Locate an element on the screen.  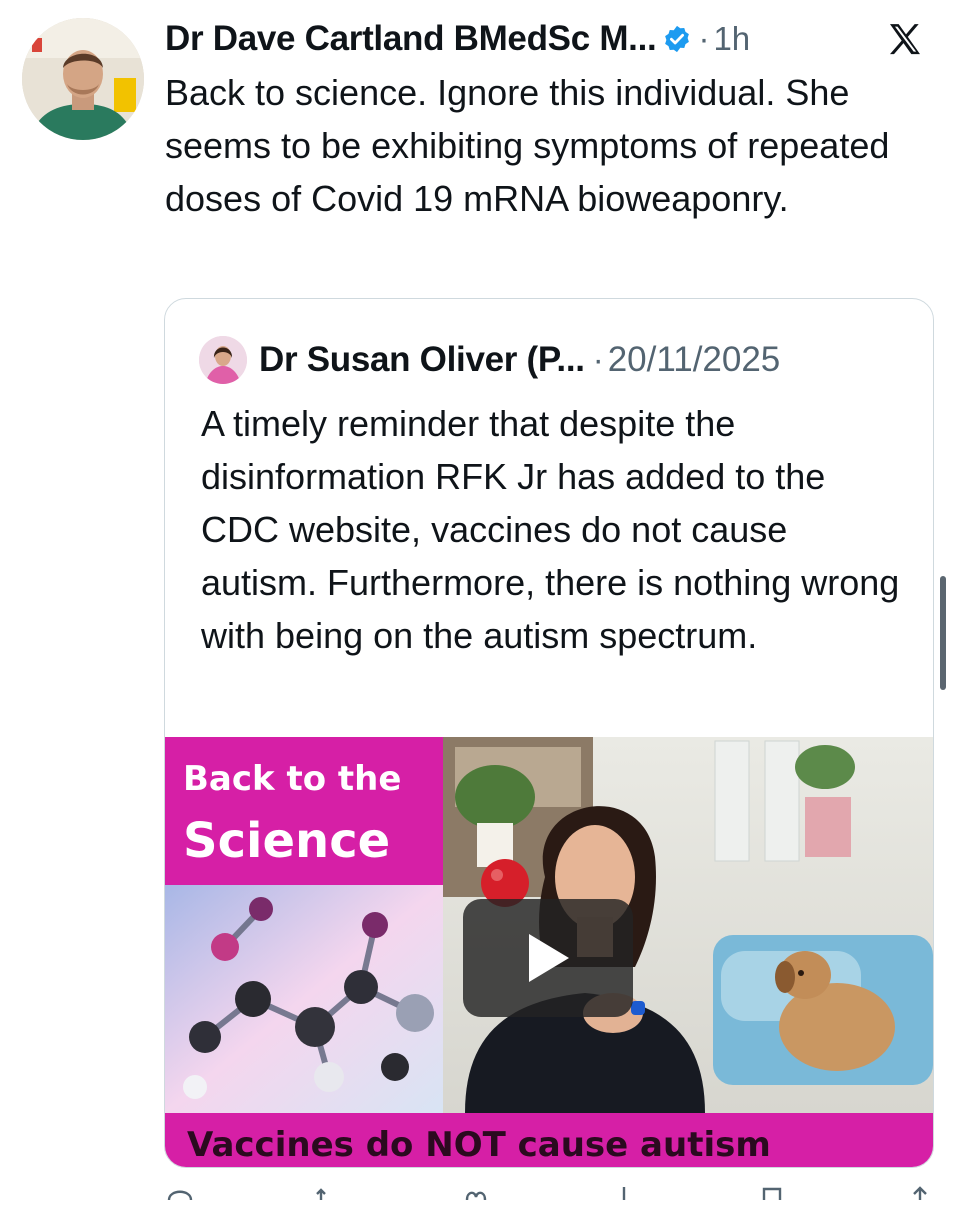
bookmark-icon is located at coordinates (772, 1192).